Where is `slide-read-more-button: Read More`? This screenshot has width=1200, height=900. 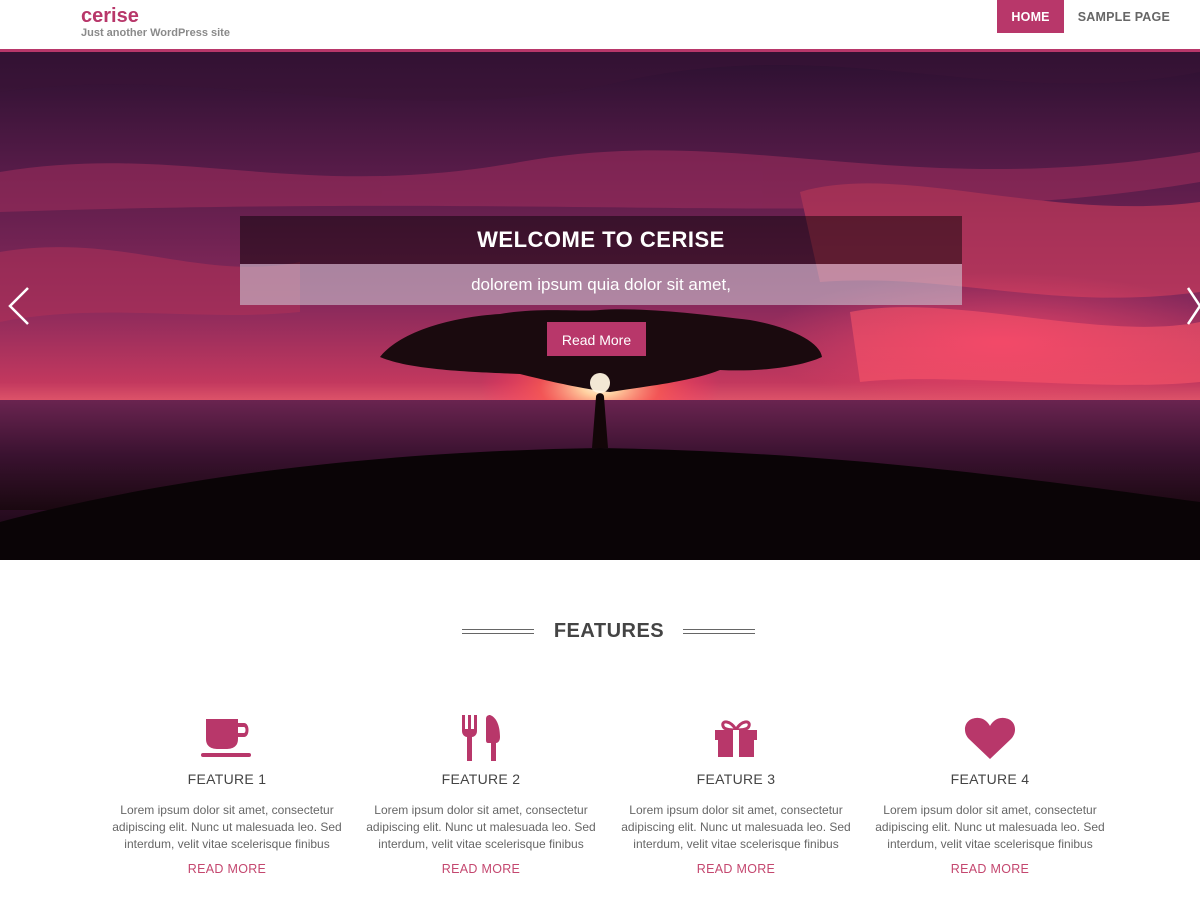 slide-read-more-button: Read More is located at coordinates (596, 339).